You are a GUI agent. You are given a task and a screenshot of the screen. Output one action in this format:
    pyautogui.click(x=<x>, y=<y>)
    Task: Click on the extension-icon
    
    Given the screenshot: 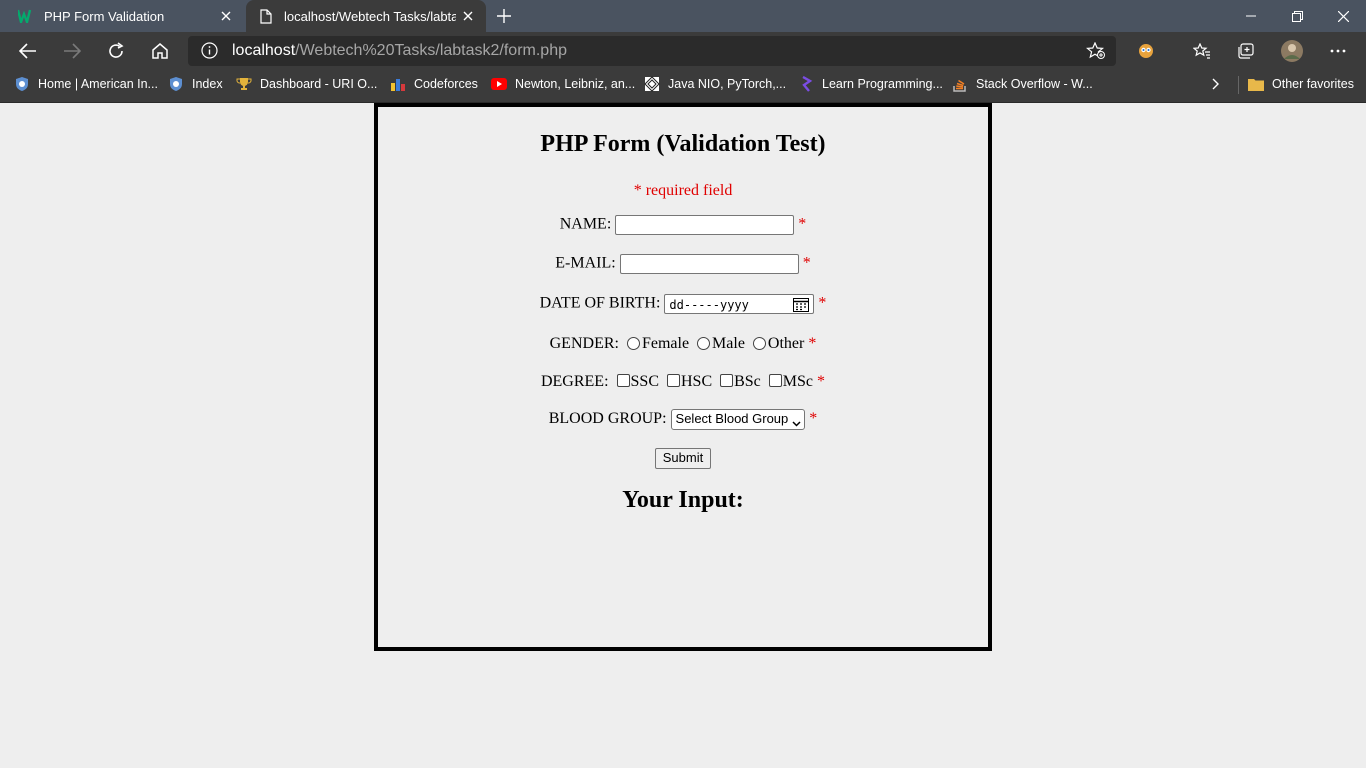 What is the action you would take?
    pyautogui.click(x=1146, y=51)
    